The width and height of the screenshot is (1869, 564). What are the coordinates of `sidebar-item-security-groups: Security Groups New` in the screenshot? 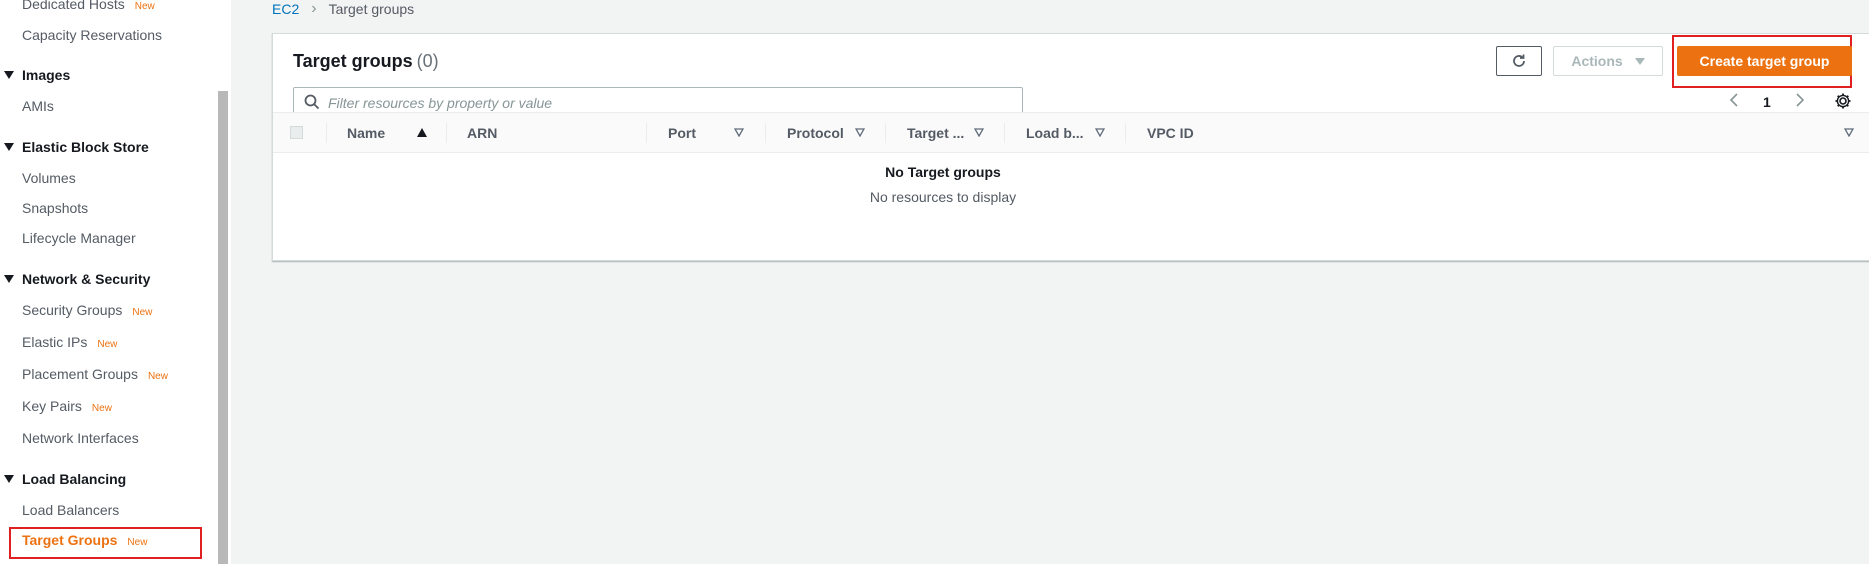 It's located at (87, 310).